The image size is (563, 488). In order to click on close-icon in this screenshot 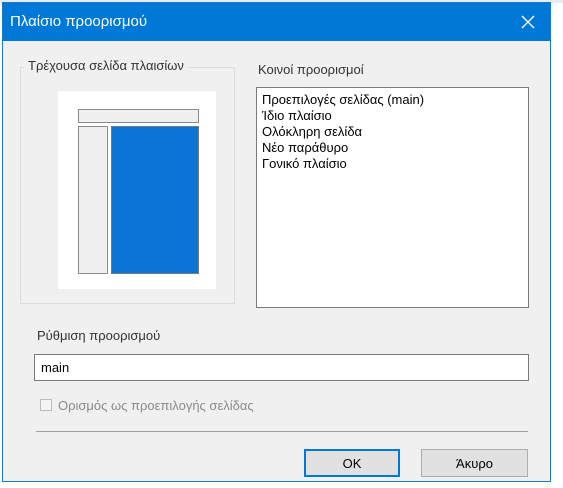, I will do `click(528, 22)`.